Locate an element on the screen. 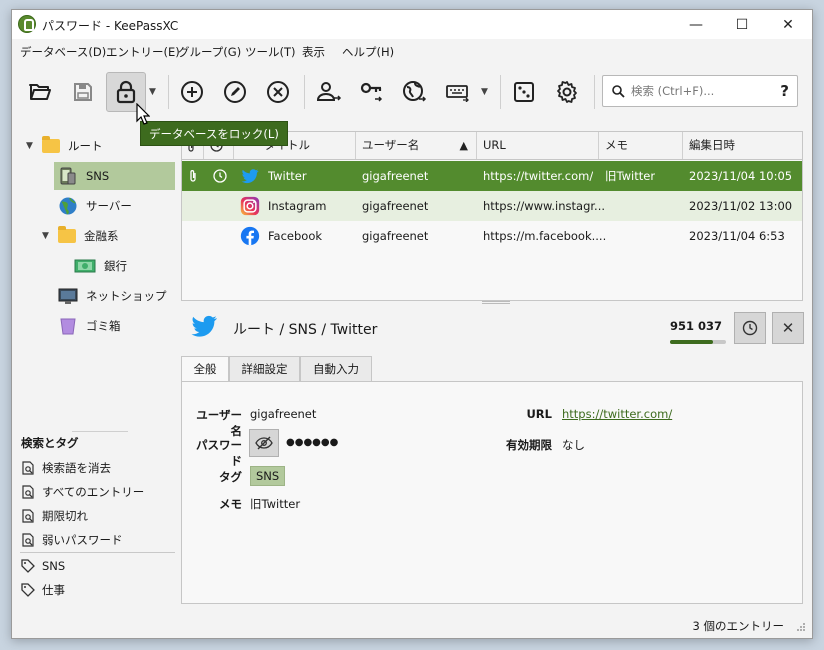 The width and height of the screenshot is (824, 650). minimize-button: — is located at coordinates (696, 24).